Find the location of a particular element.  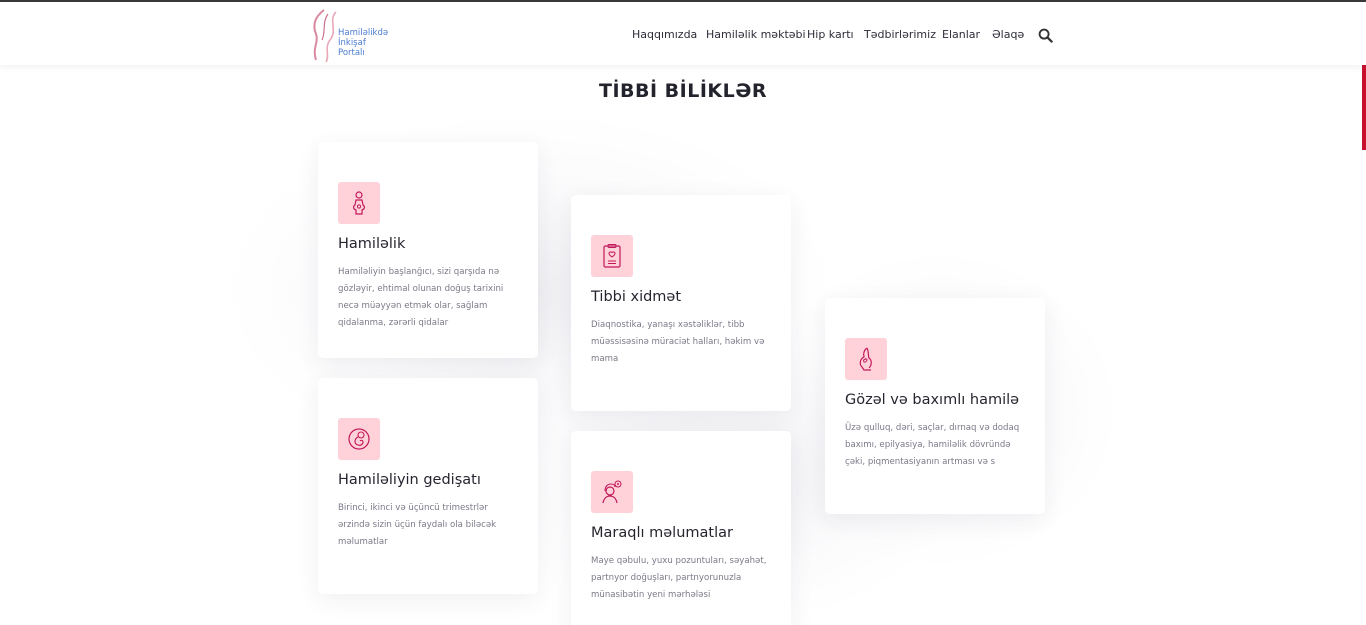

logo-line-3: Portalı is located at coordinates (351, 53).